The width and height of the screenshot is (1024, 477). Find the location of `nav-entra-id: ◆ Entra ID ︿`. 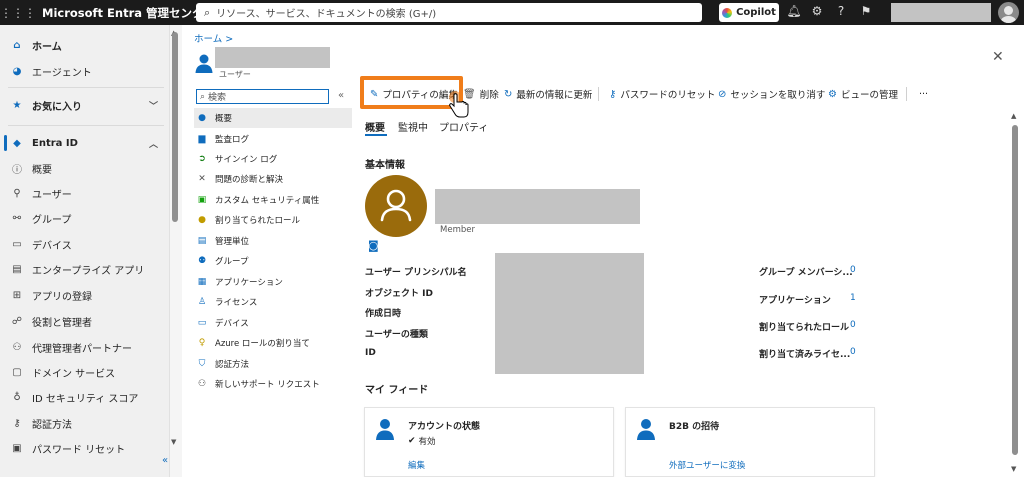

nav-entra-id: ◆ Entra ID ︿ is located at coordinates (83, 143).